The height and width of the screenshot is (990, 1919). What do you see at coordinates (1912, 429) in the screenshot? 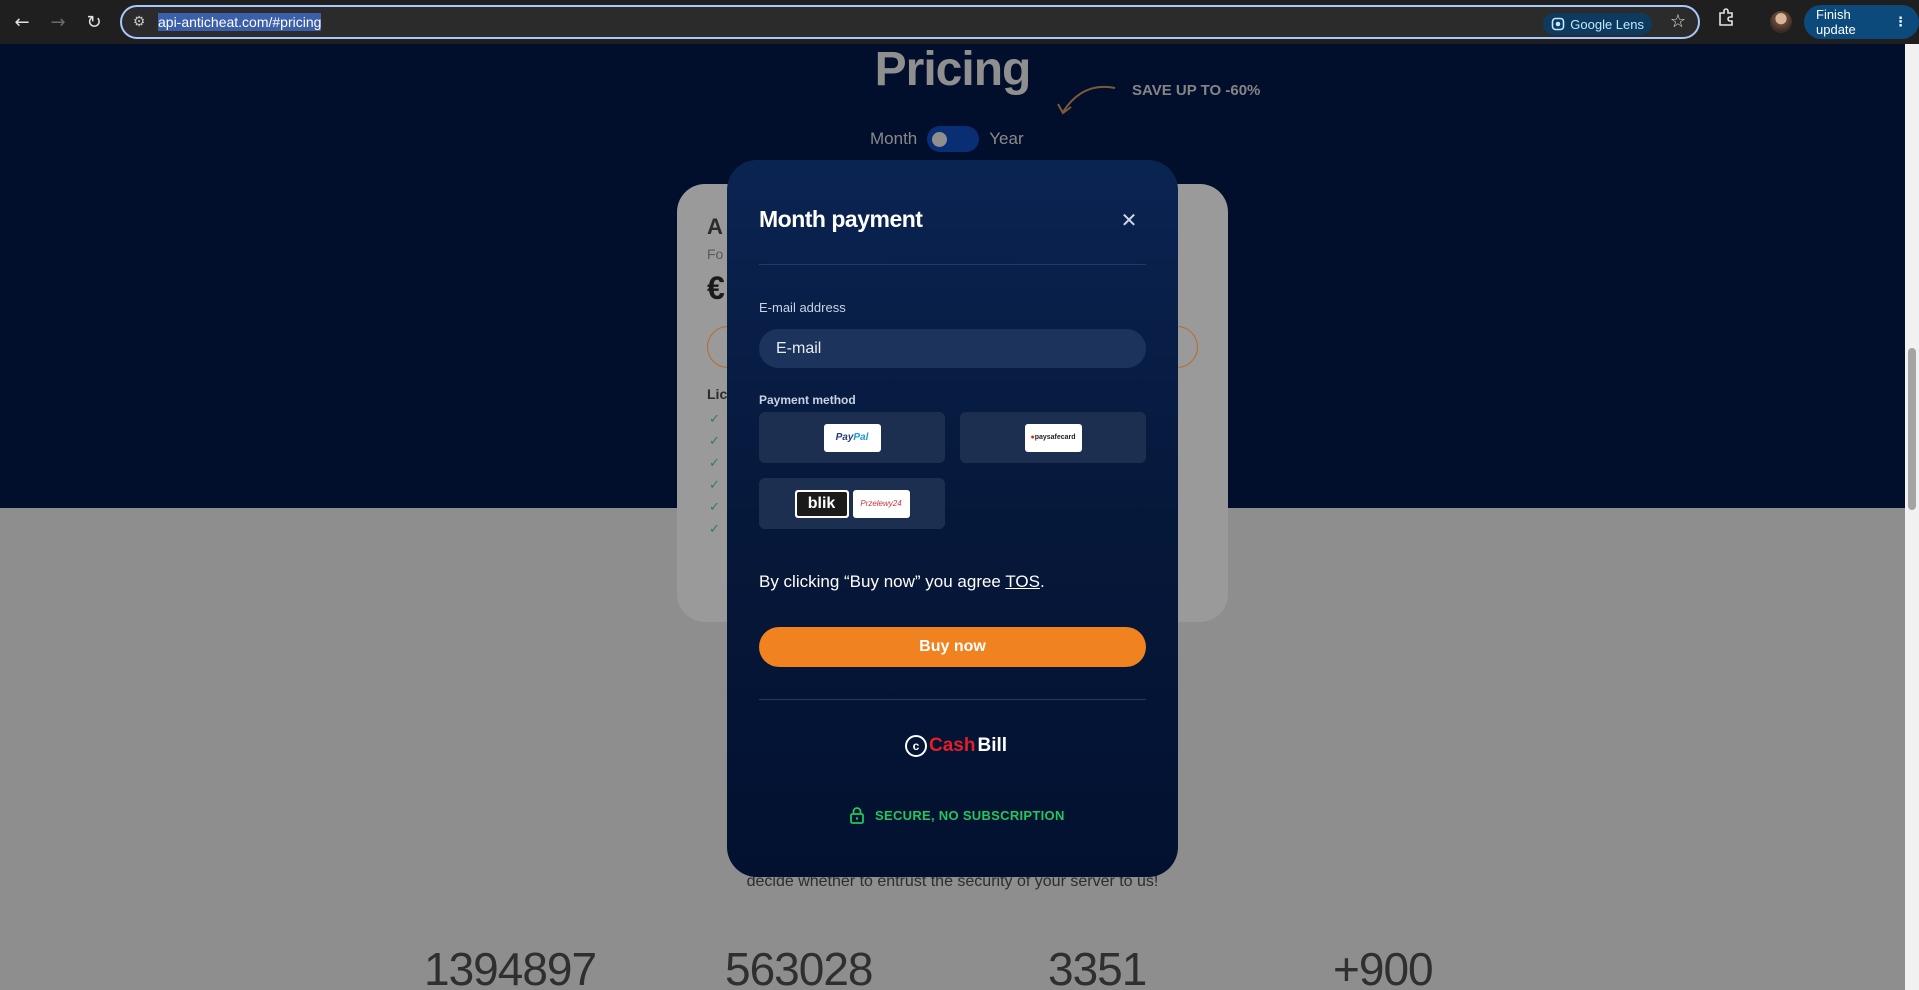
I see `scrollbar-thumb` at bounding box center [1912, 429].